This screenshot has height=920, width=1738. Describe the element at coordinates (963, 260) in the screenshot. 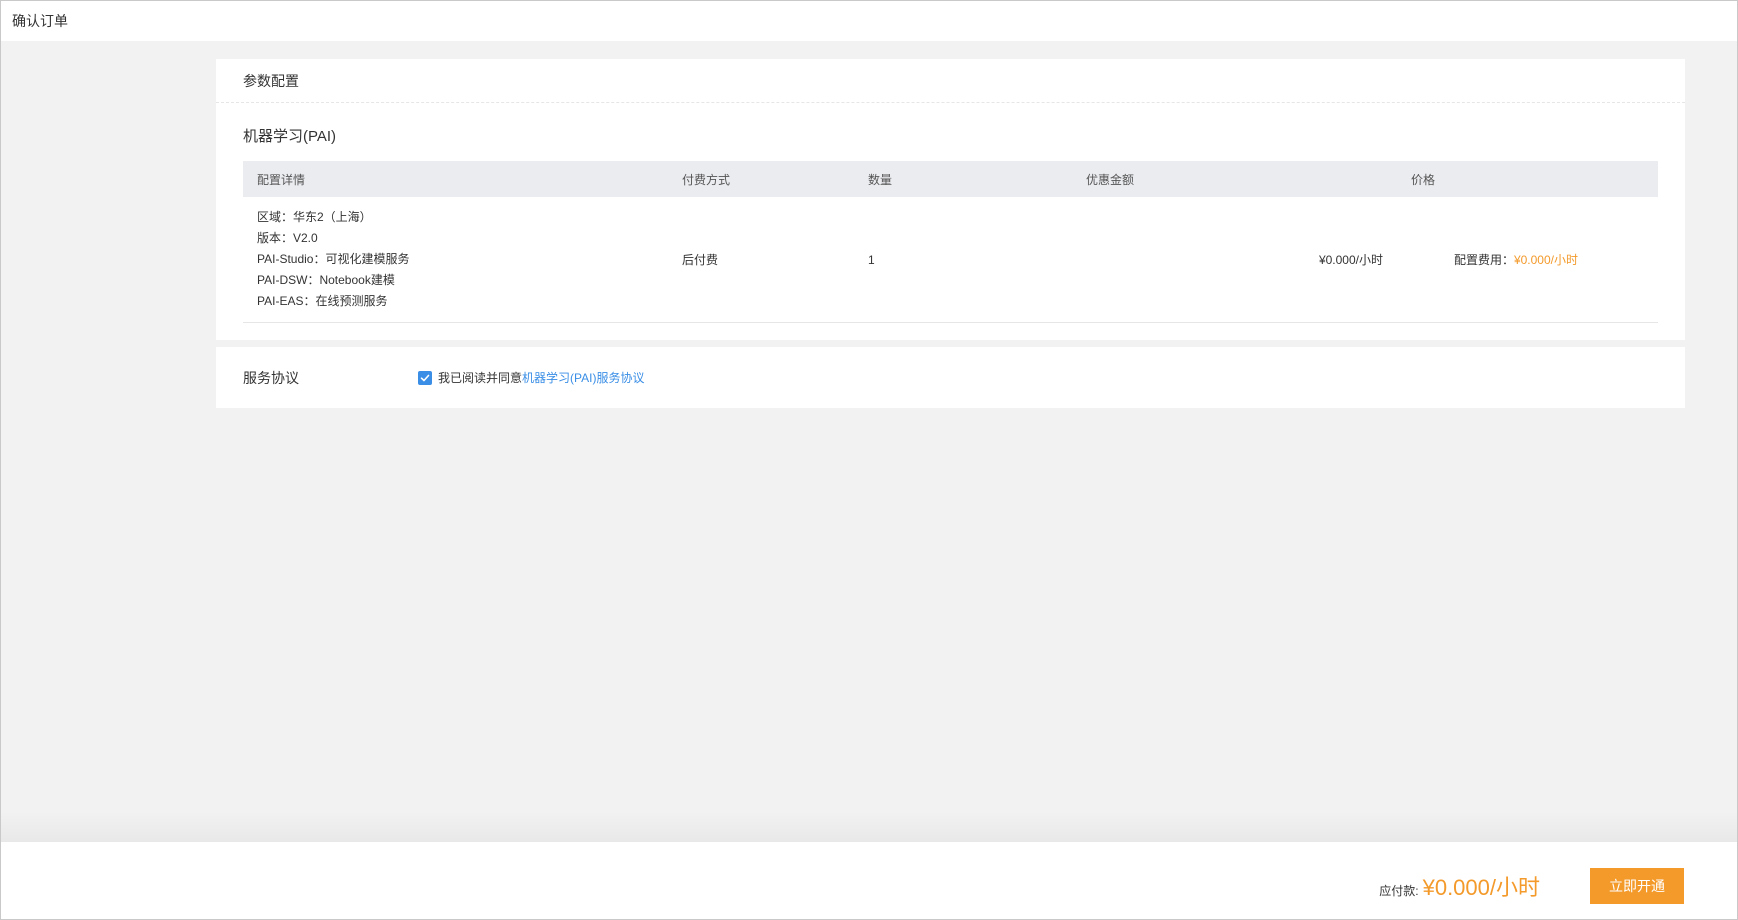

I see `quantity-cell: 1` at that location.